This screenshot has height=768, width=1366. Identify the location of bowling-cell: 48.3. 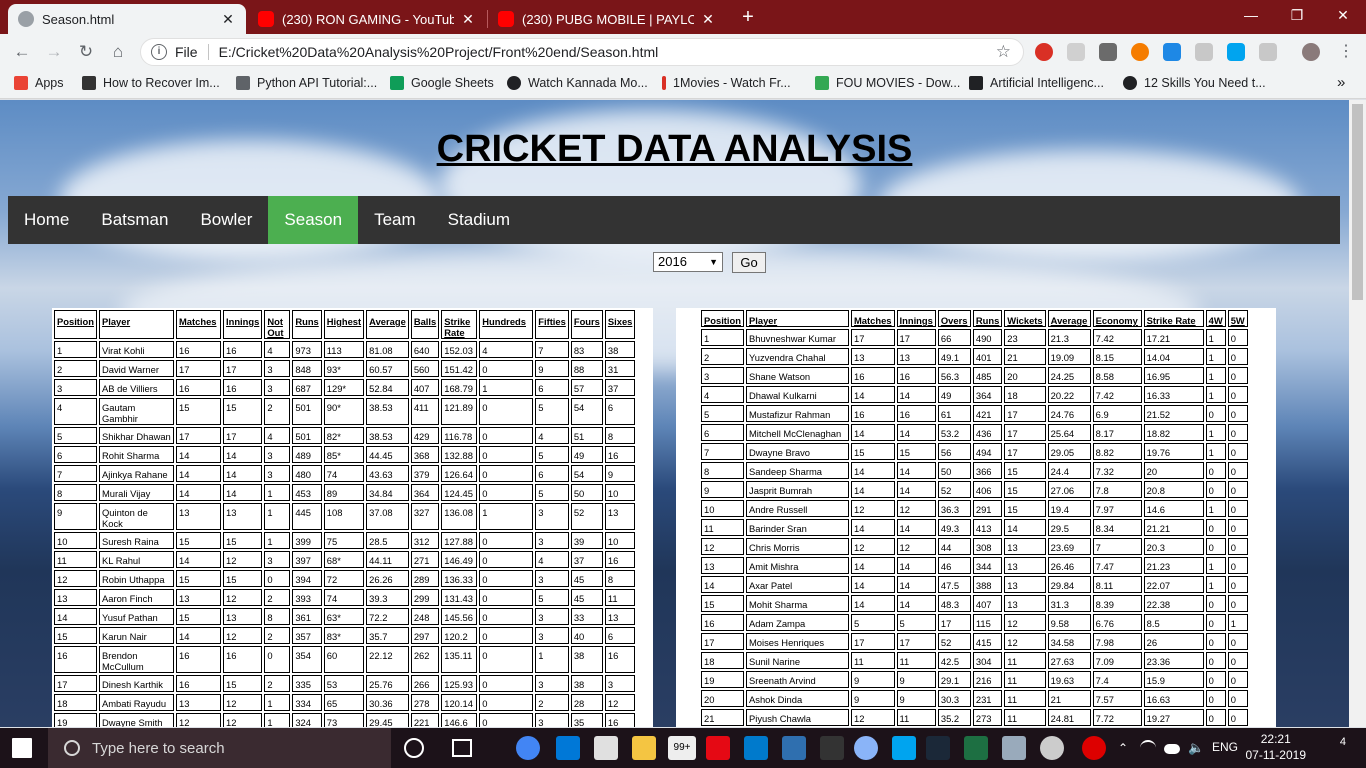
(954, 603).